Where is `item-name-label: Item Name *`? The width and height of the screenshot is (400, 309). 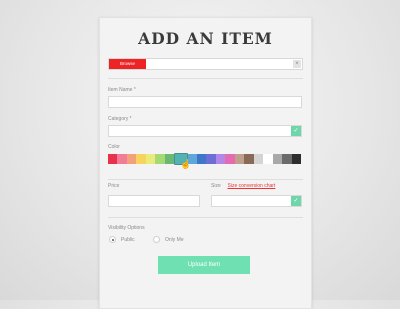
item-name-label: Item Name * is located at coordinates (122, 90).